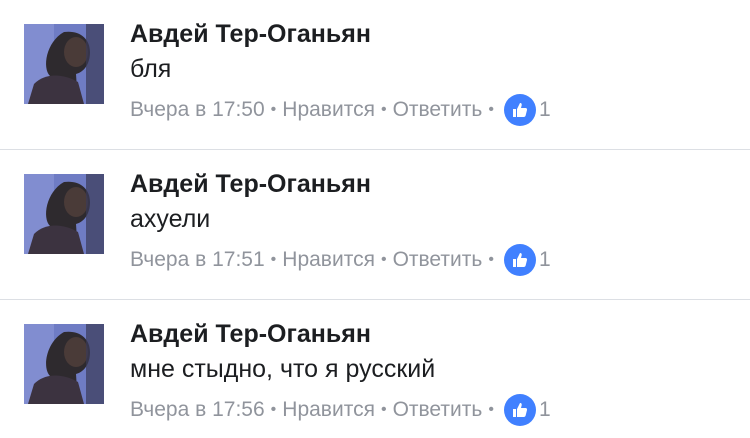  What do you see at coordinates (283, 369) in the screenshot?
I see `comment-text: мне стыдно, что я русский` at bounding box center [283, 369].